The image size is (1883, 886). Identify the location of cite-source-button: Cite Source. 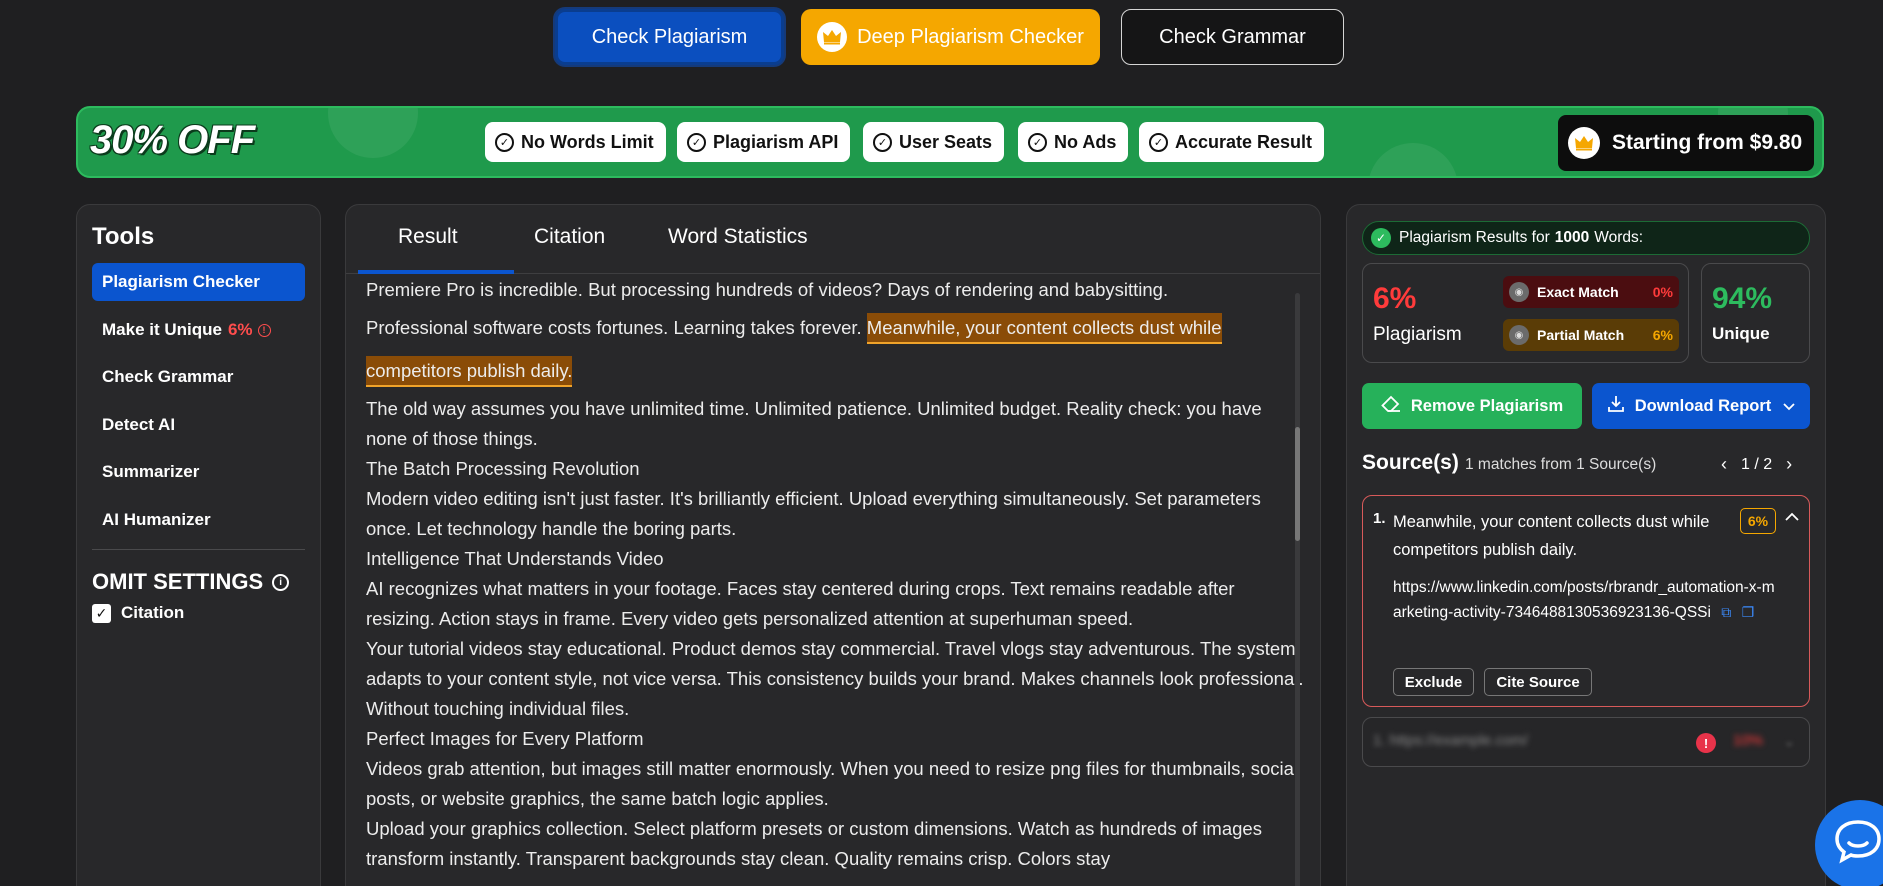
(1538, 682).